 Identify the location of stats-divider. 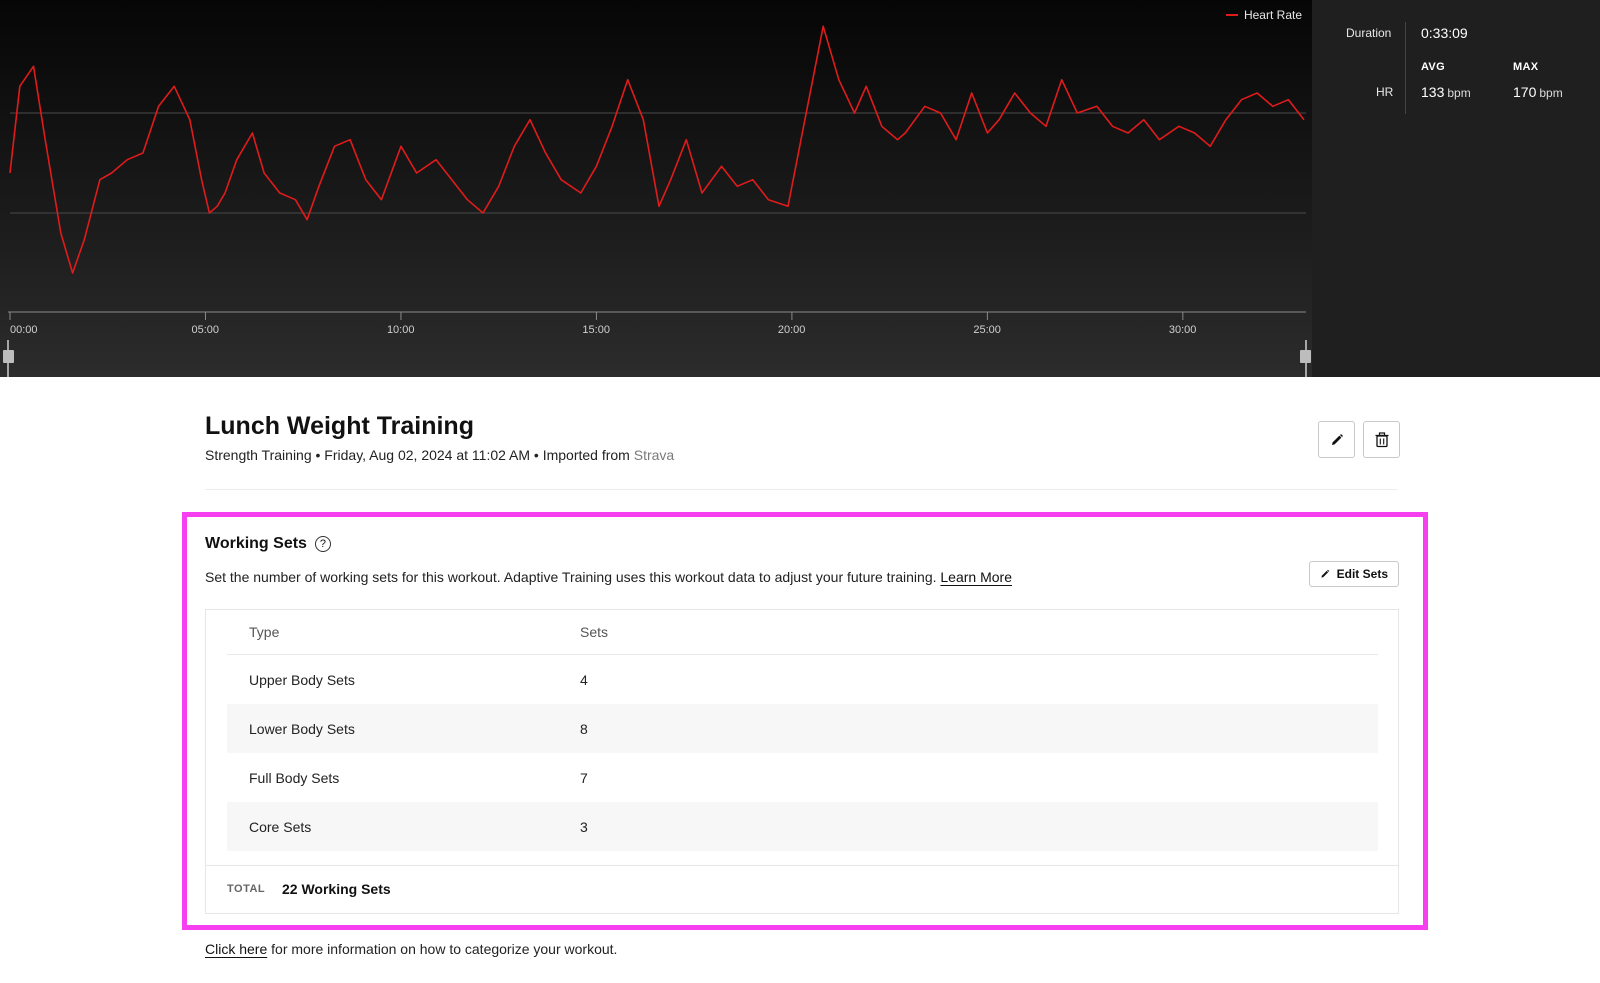
(1405, 68).